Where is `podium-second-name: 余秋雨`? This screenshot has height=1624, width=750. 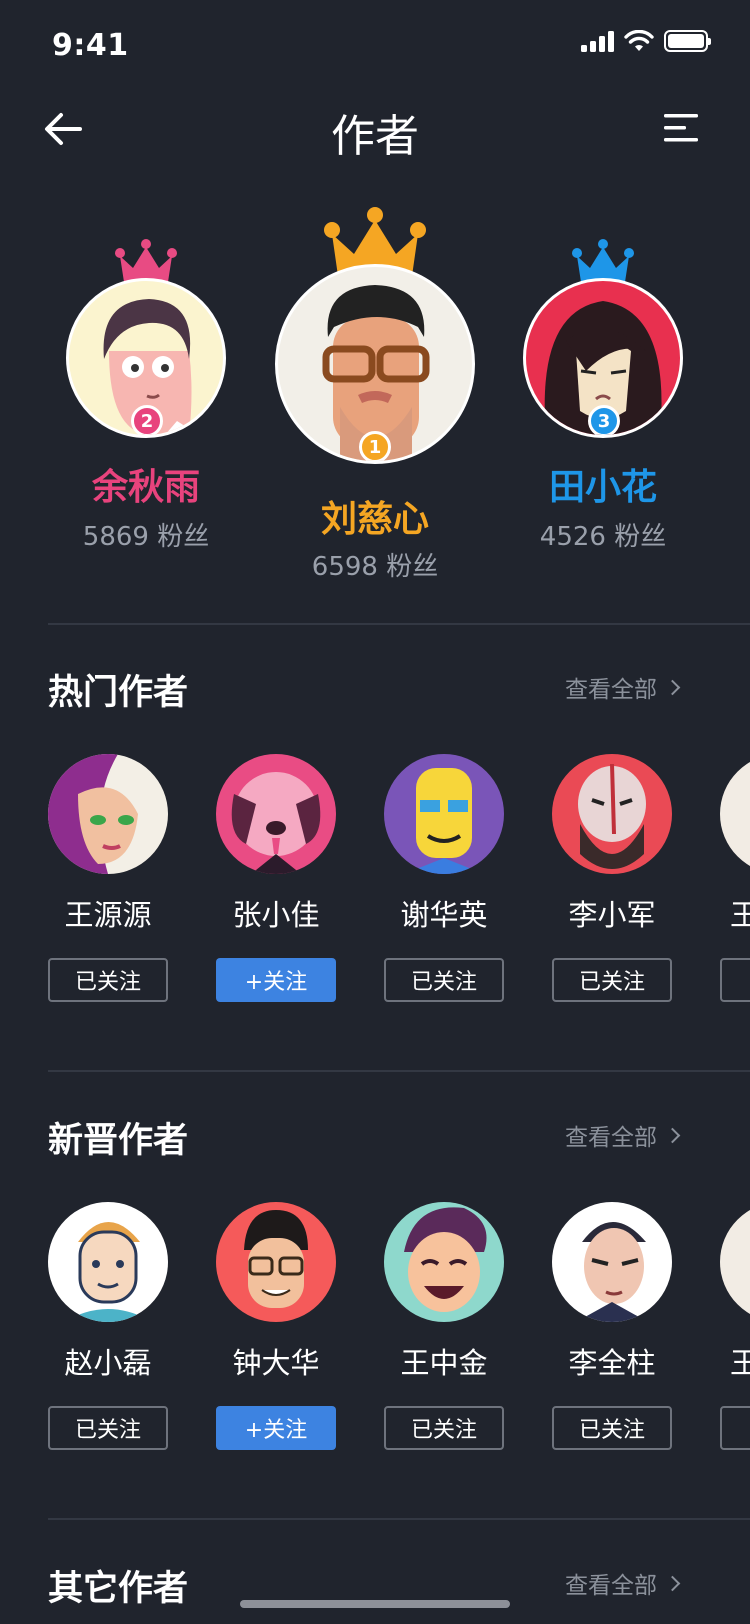
podium-second-name: 余秋雨 is located at coordinates (145, 487).